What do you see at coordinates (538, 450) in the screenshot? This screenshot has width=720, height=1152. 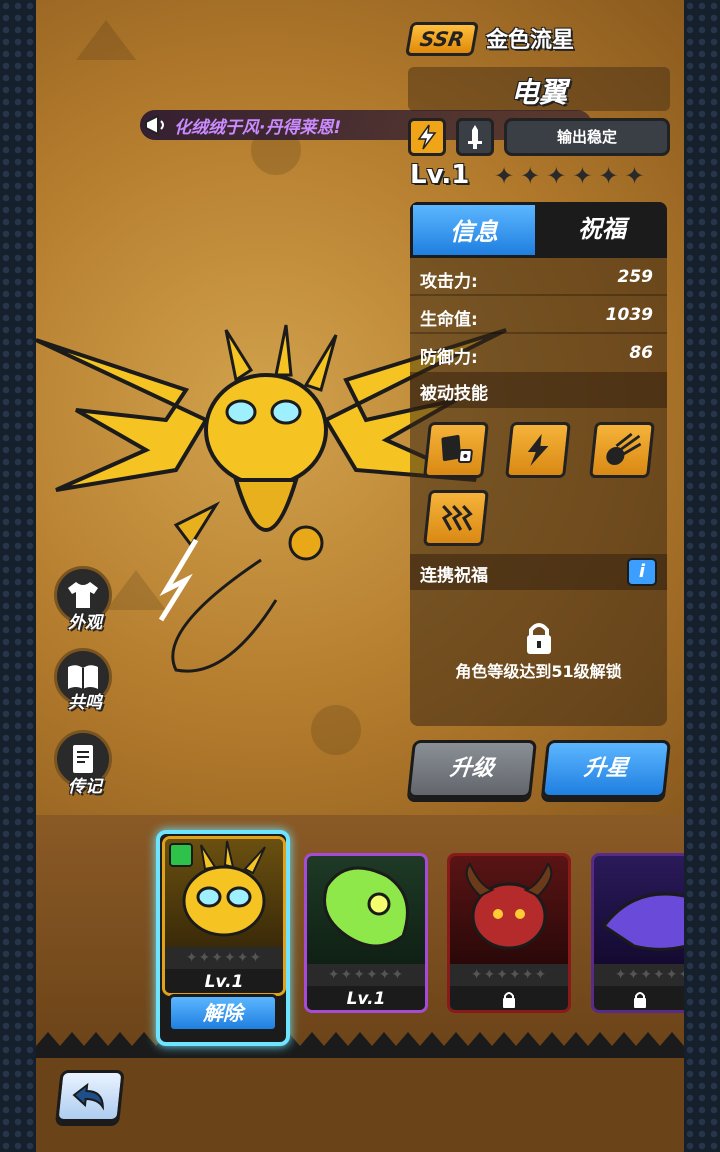 I see `lightning-burst-icon` at bounding box center [538, 450].